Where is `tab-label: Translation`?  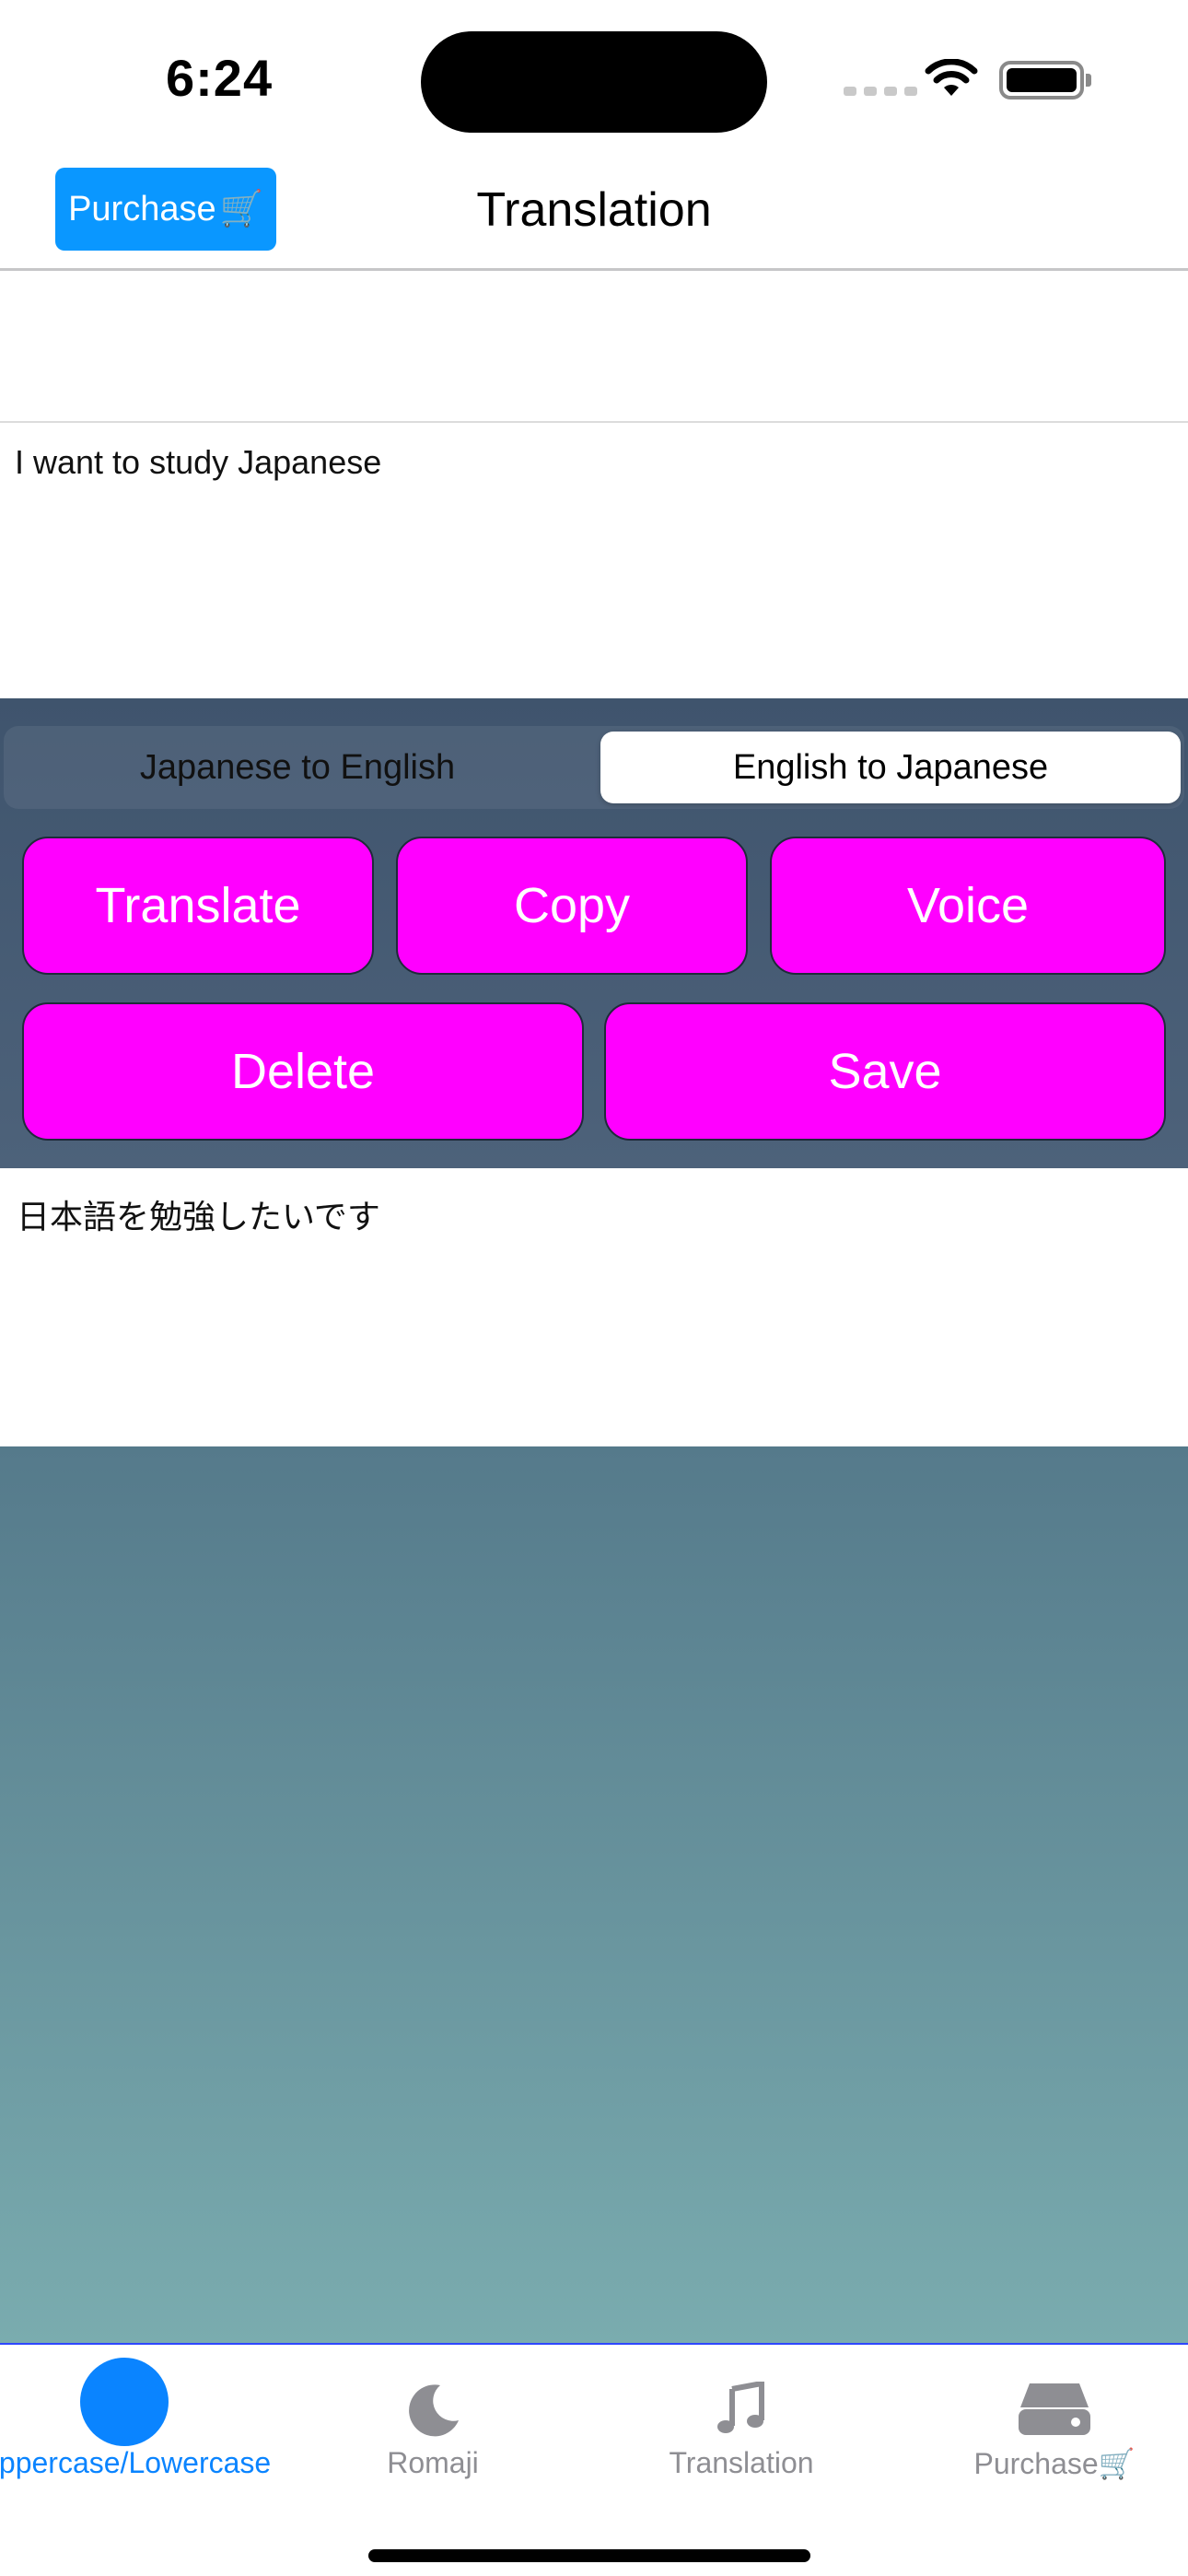
tab-label: Translation is located at coordinates (741, 2462).